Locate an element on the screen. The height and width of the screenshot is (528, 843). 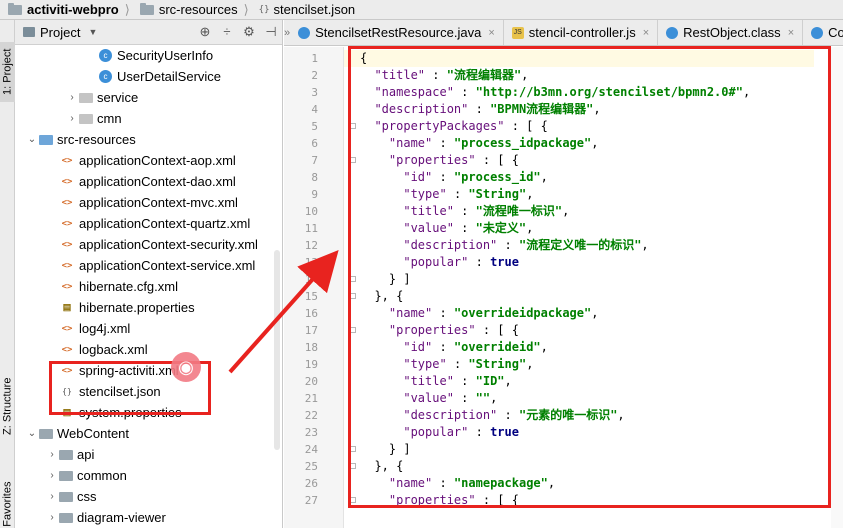
annotation-arrow is located at coordinates (283, 312).